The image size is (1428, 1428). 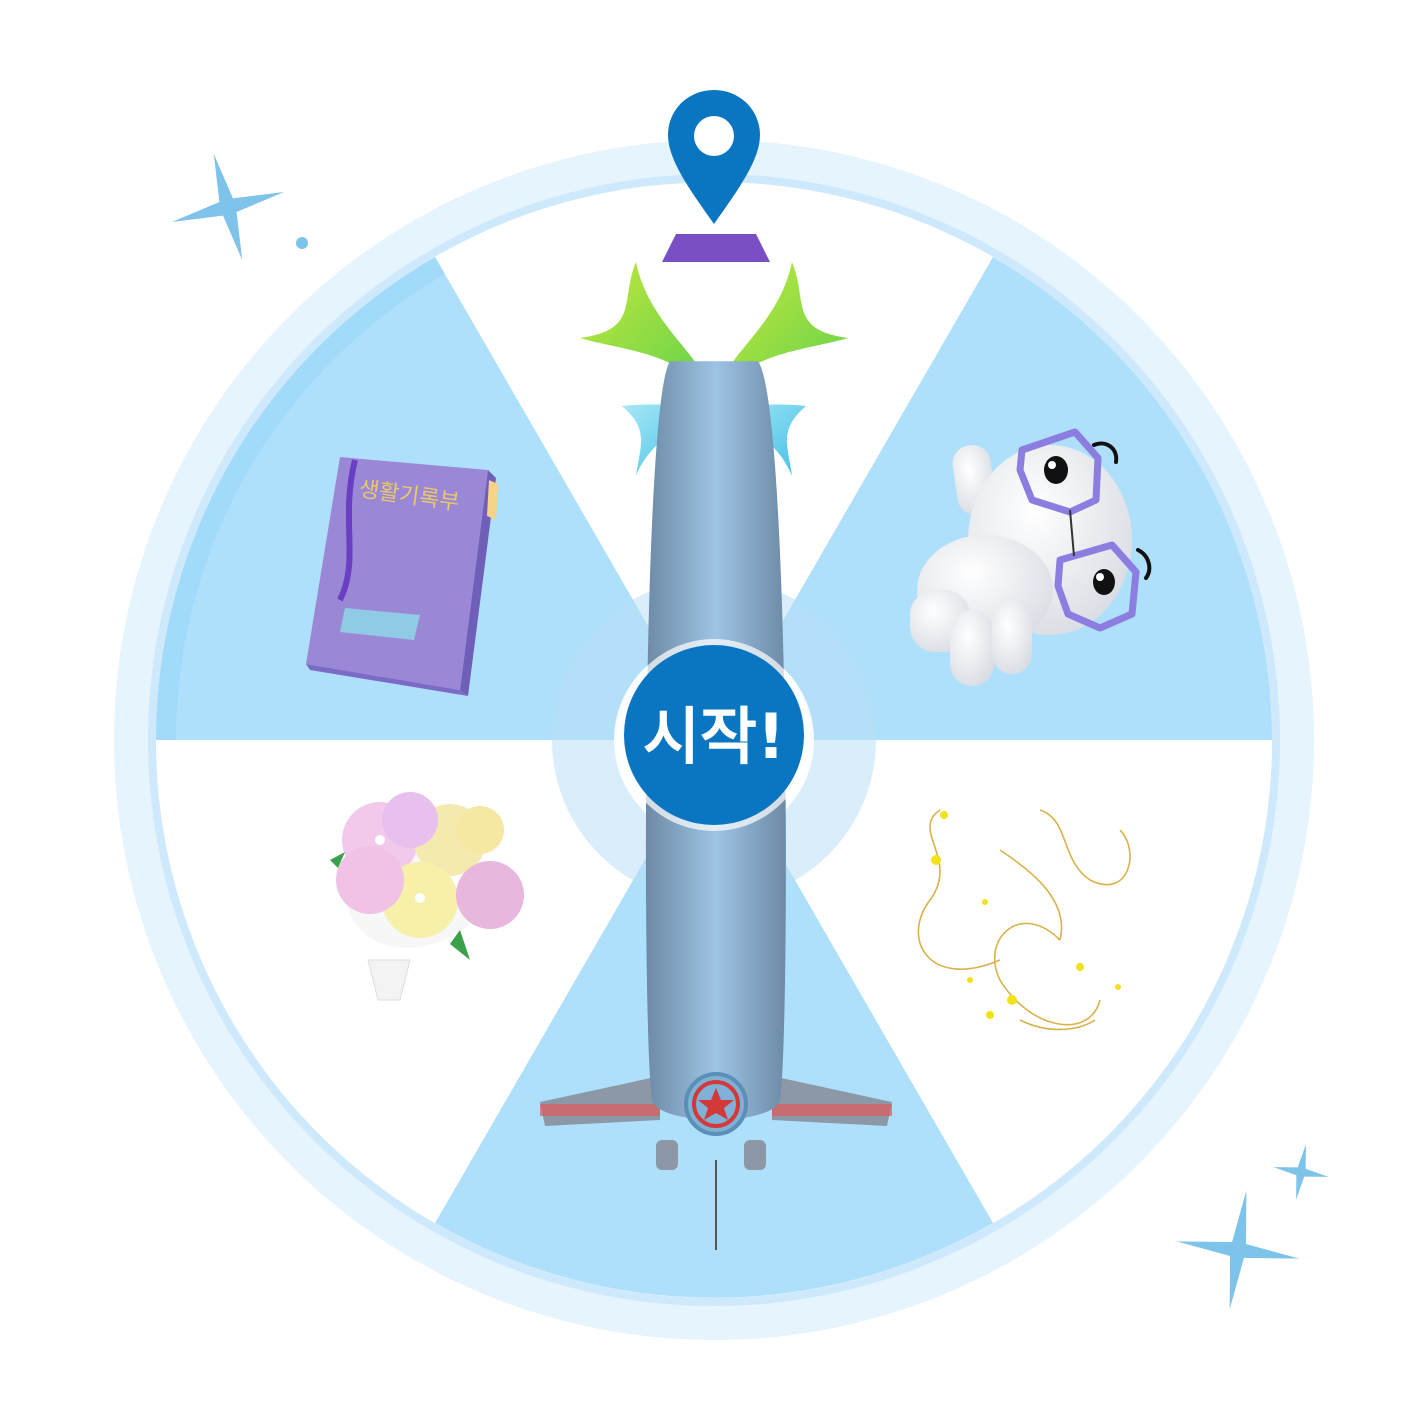 I want to click on record-book-icon: 생활기록부, so click(x=402, y=576).